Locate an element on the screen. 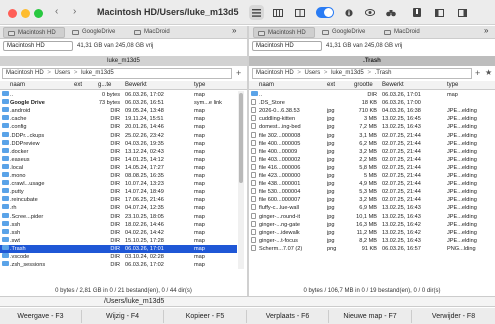 The width and height of the screenshot is (495, 324). table-row-selected: .Trash DIR 06.03.26, 17:01 map is located at coordinates (118, 248).